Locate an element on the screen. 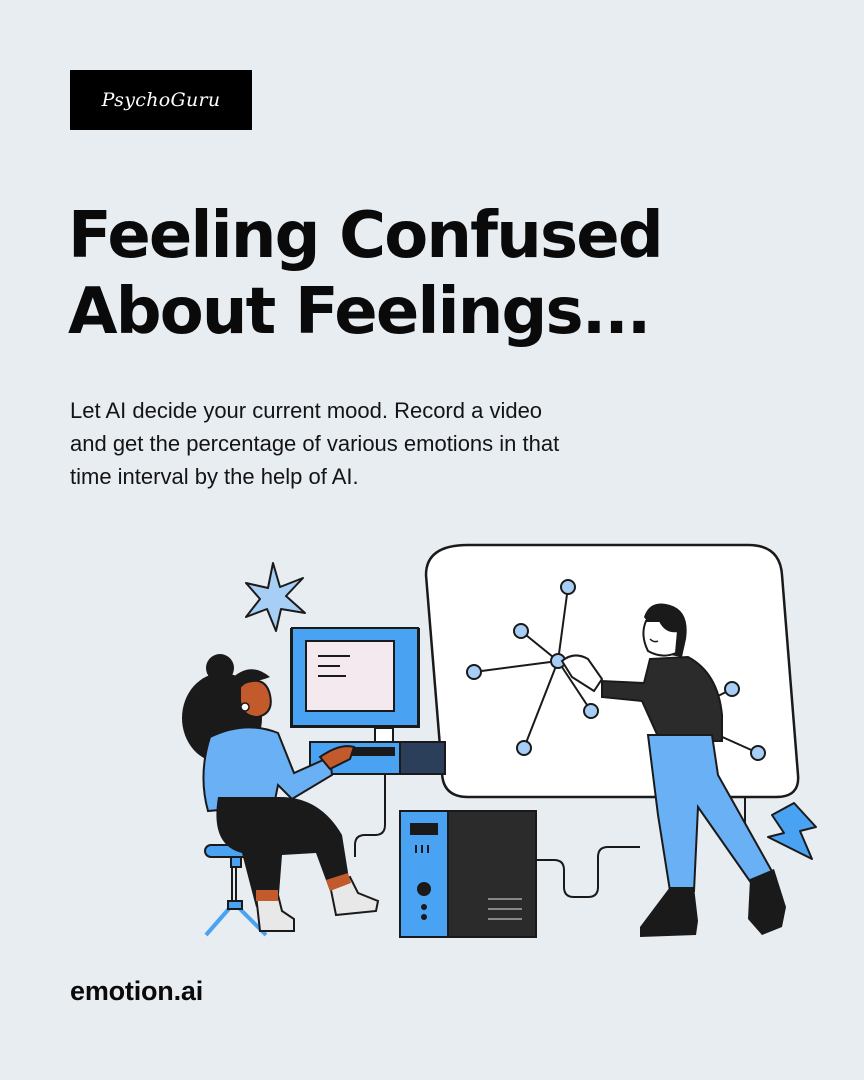 This screenshot has height=1080, width=864. headline-line-1: Feeling Confused is located at coordinates (366, 236).